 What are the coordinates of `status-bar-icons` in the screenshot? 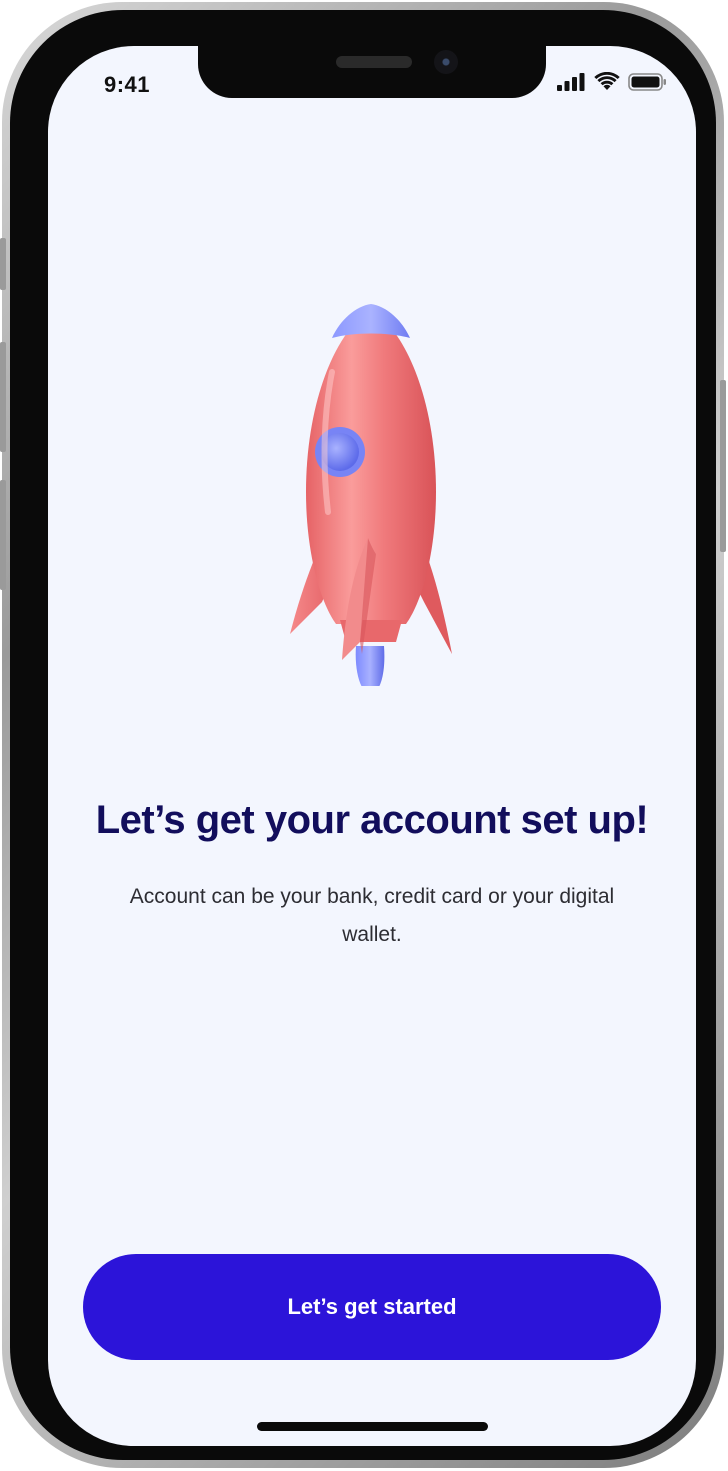 It's located at (612, 82).